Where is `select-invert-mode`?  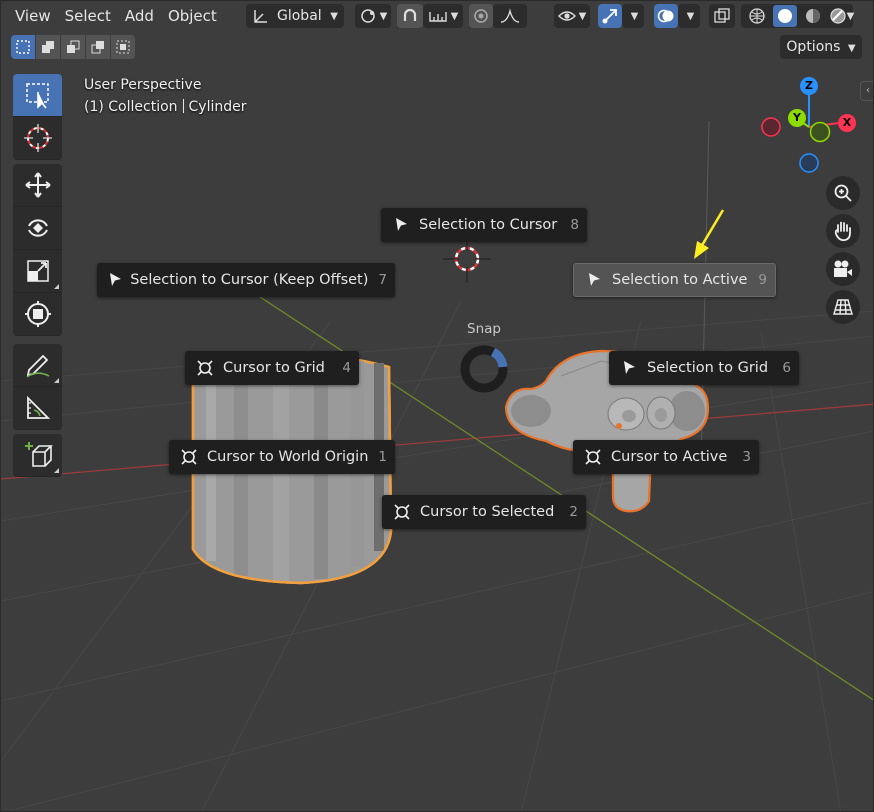
select-invert-mode is located at coordinates (98, 47).